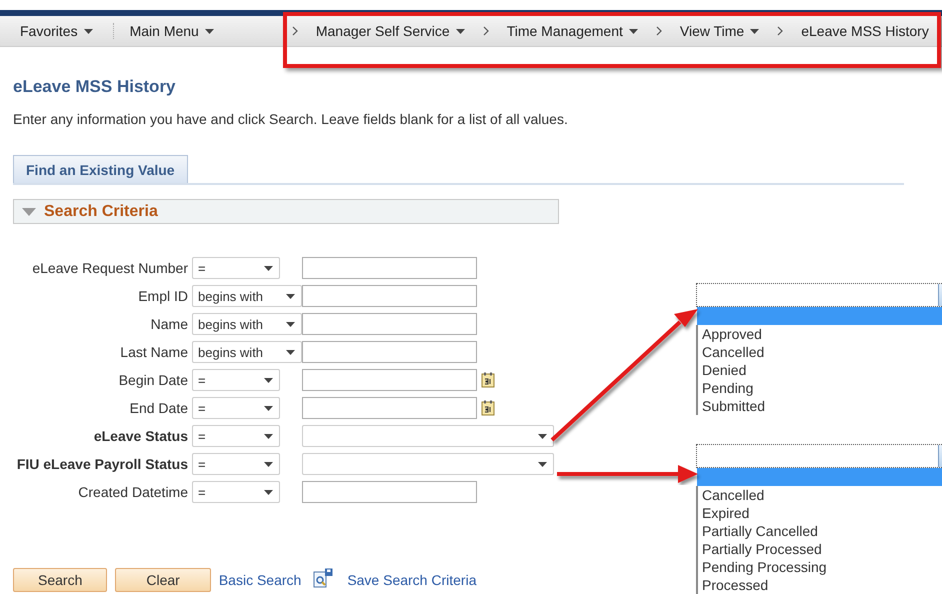  What do you see at coordinates (169, 324) in the screenshot?
I see `field-label: Name` at bounding box center [169, 324].